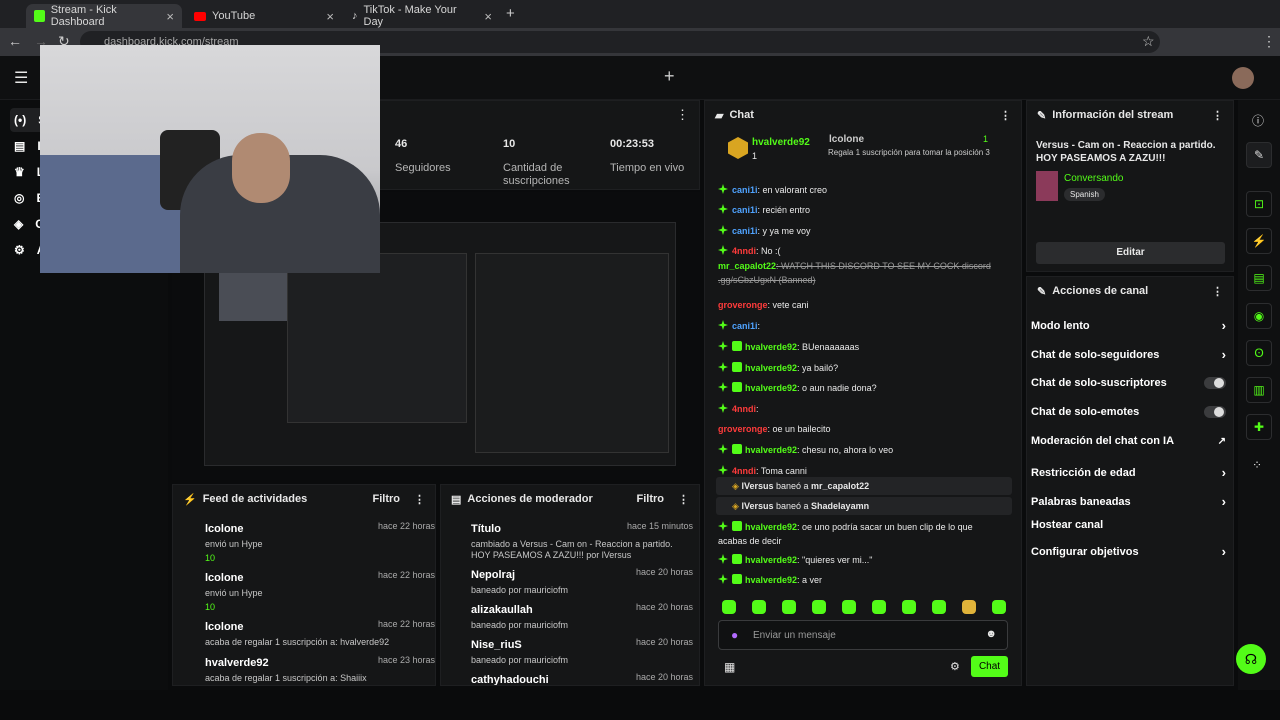 This screenshot has width=1280, height=720. Describe the element at coordinates (406, 660) in the screenshot. I see `feed-time: hace 23 horas` at that location.